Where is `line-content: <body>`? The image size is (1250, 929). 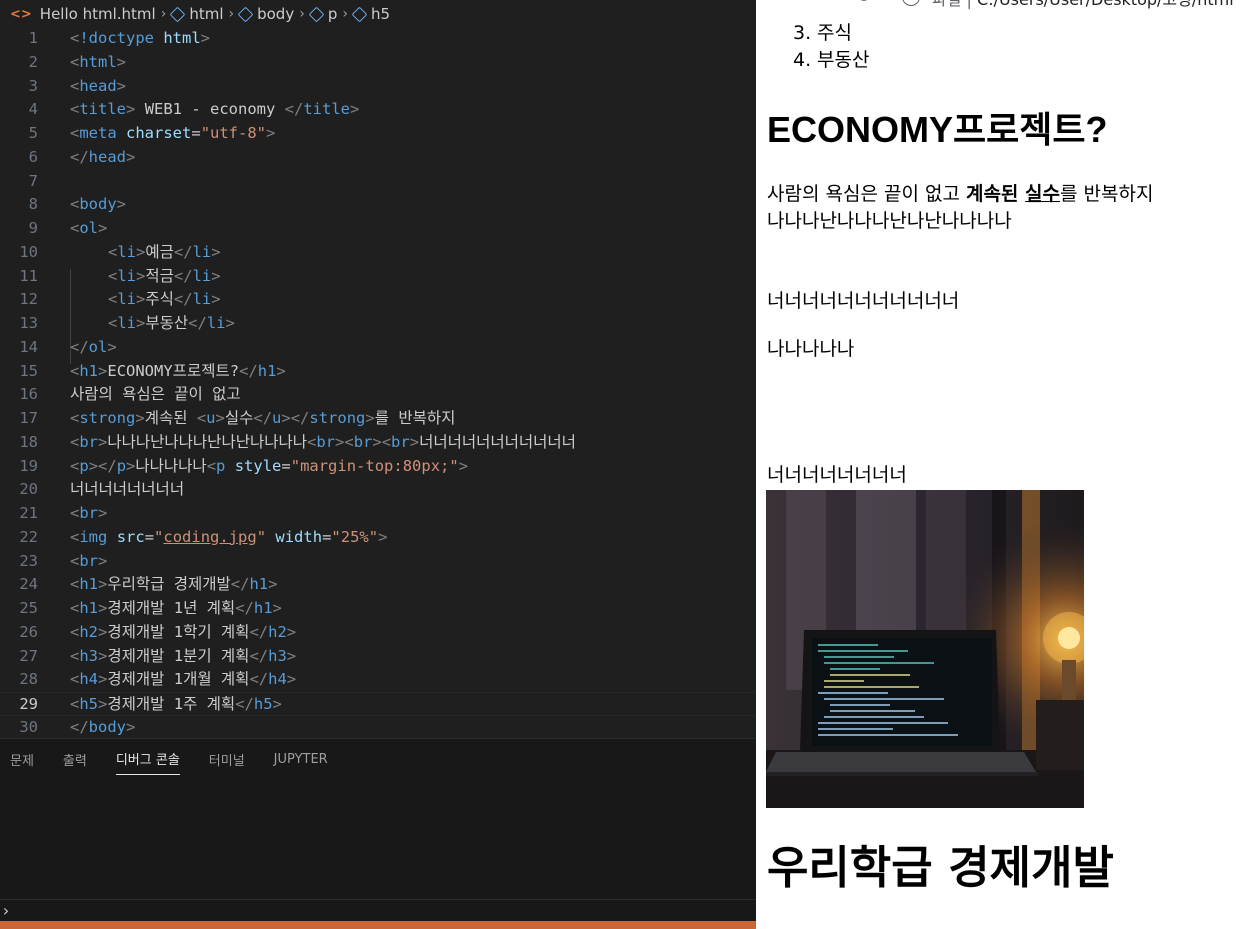
line-content: <body> is located at coordinates (98, 204).